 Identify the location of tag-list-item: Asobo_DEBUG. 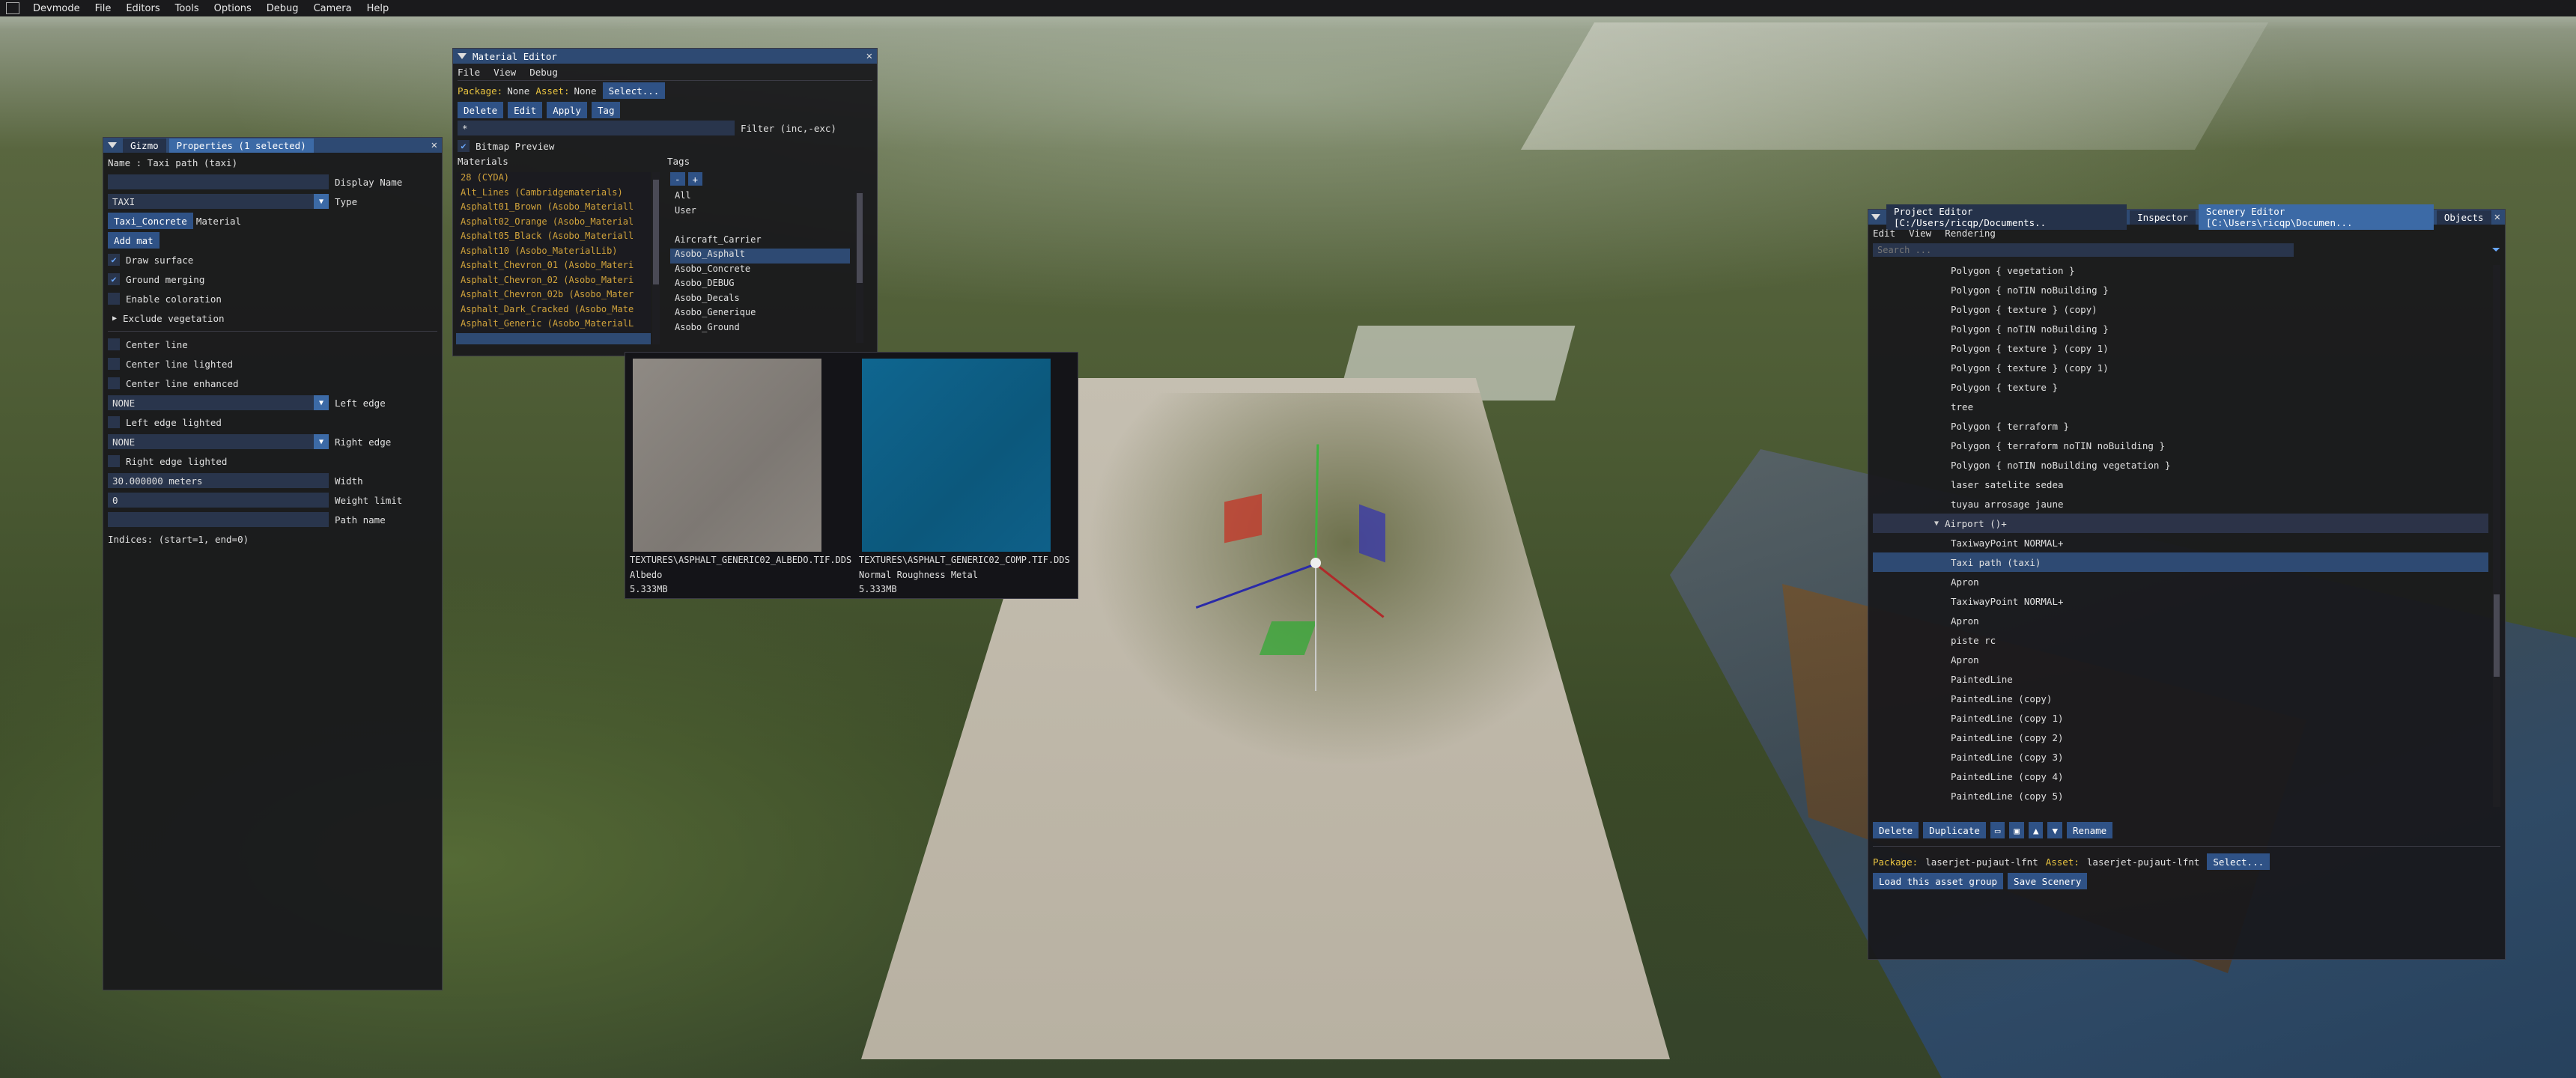
(760, 285).